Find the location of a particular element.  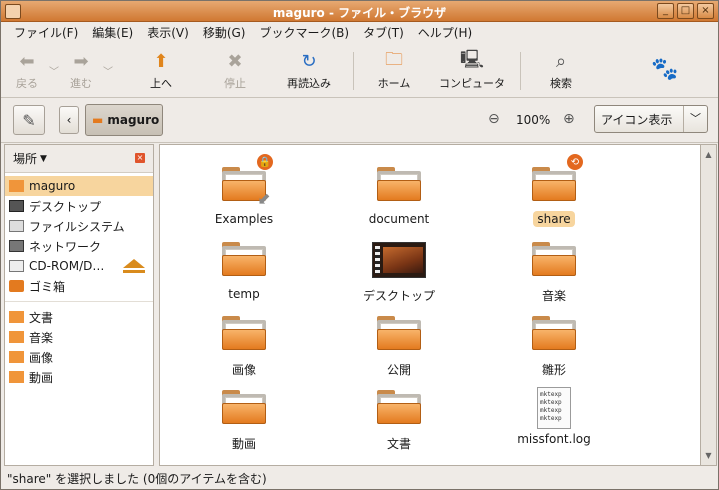

reload-button: ↻ 再読込み is located at coordinates (309, 71).